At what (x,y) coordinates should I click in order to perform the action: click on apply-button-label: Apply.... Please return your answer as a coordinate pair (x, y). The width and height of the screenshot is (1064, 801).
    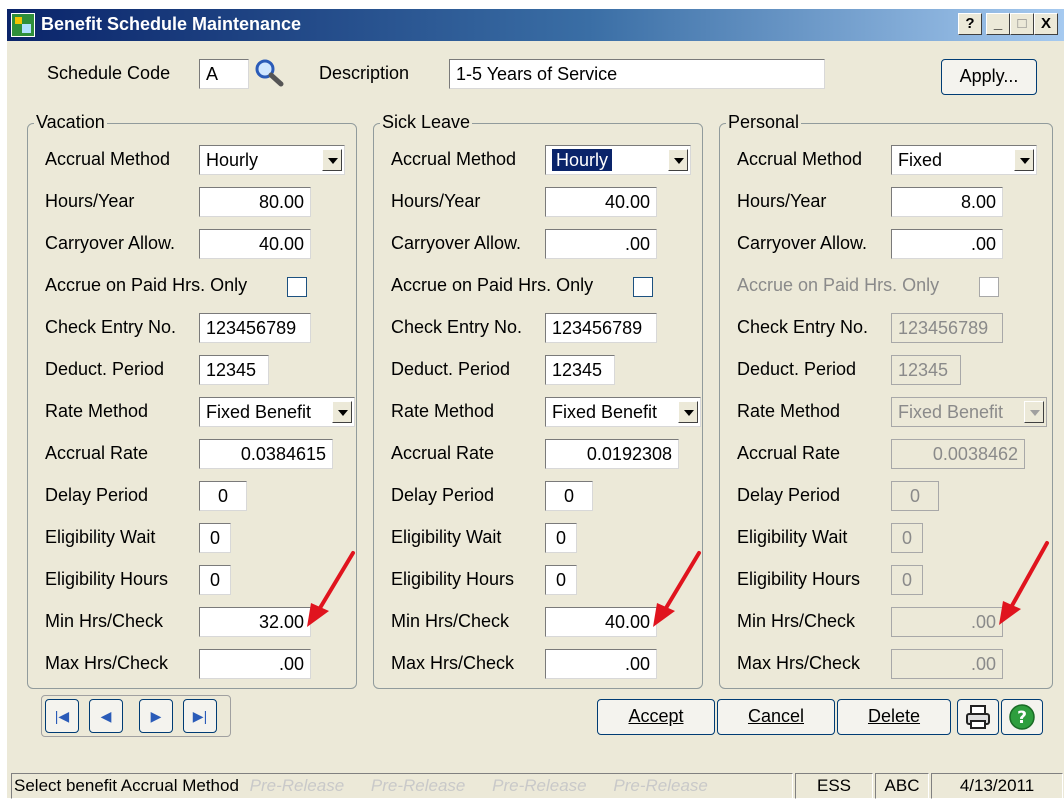
    Looking at the image, I should click on (989, 76).